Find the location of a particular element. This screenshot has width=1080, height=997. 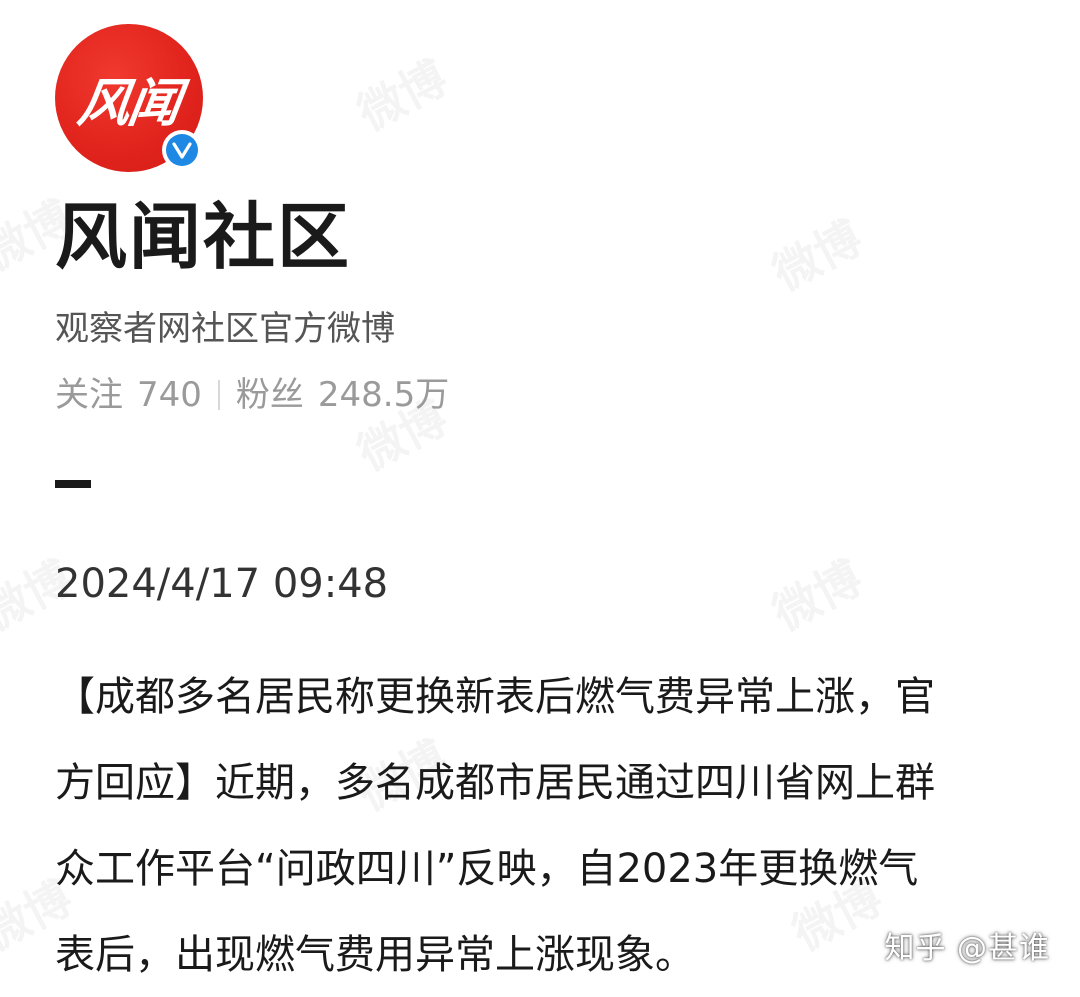

post-body-line: 【成都多名居民称更换新表后燃气费异常上涨，官 is located at coordinates (495, 697).